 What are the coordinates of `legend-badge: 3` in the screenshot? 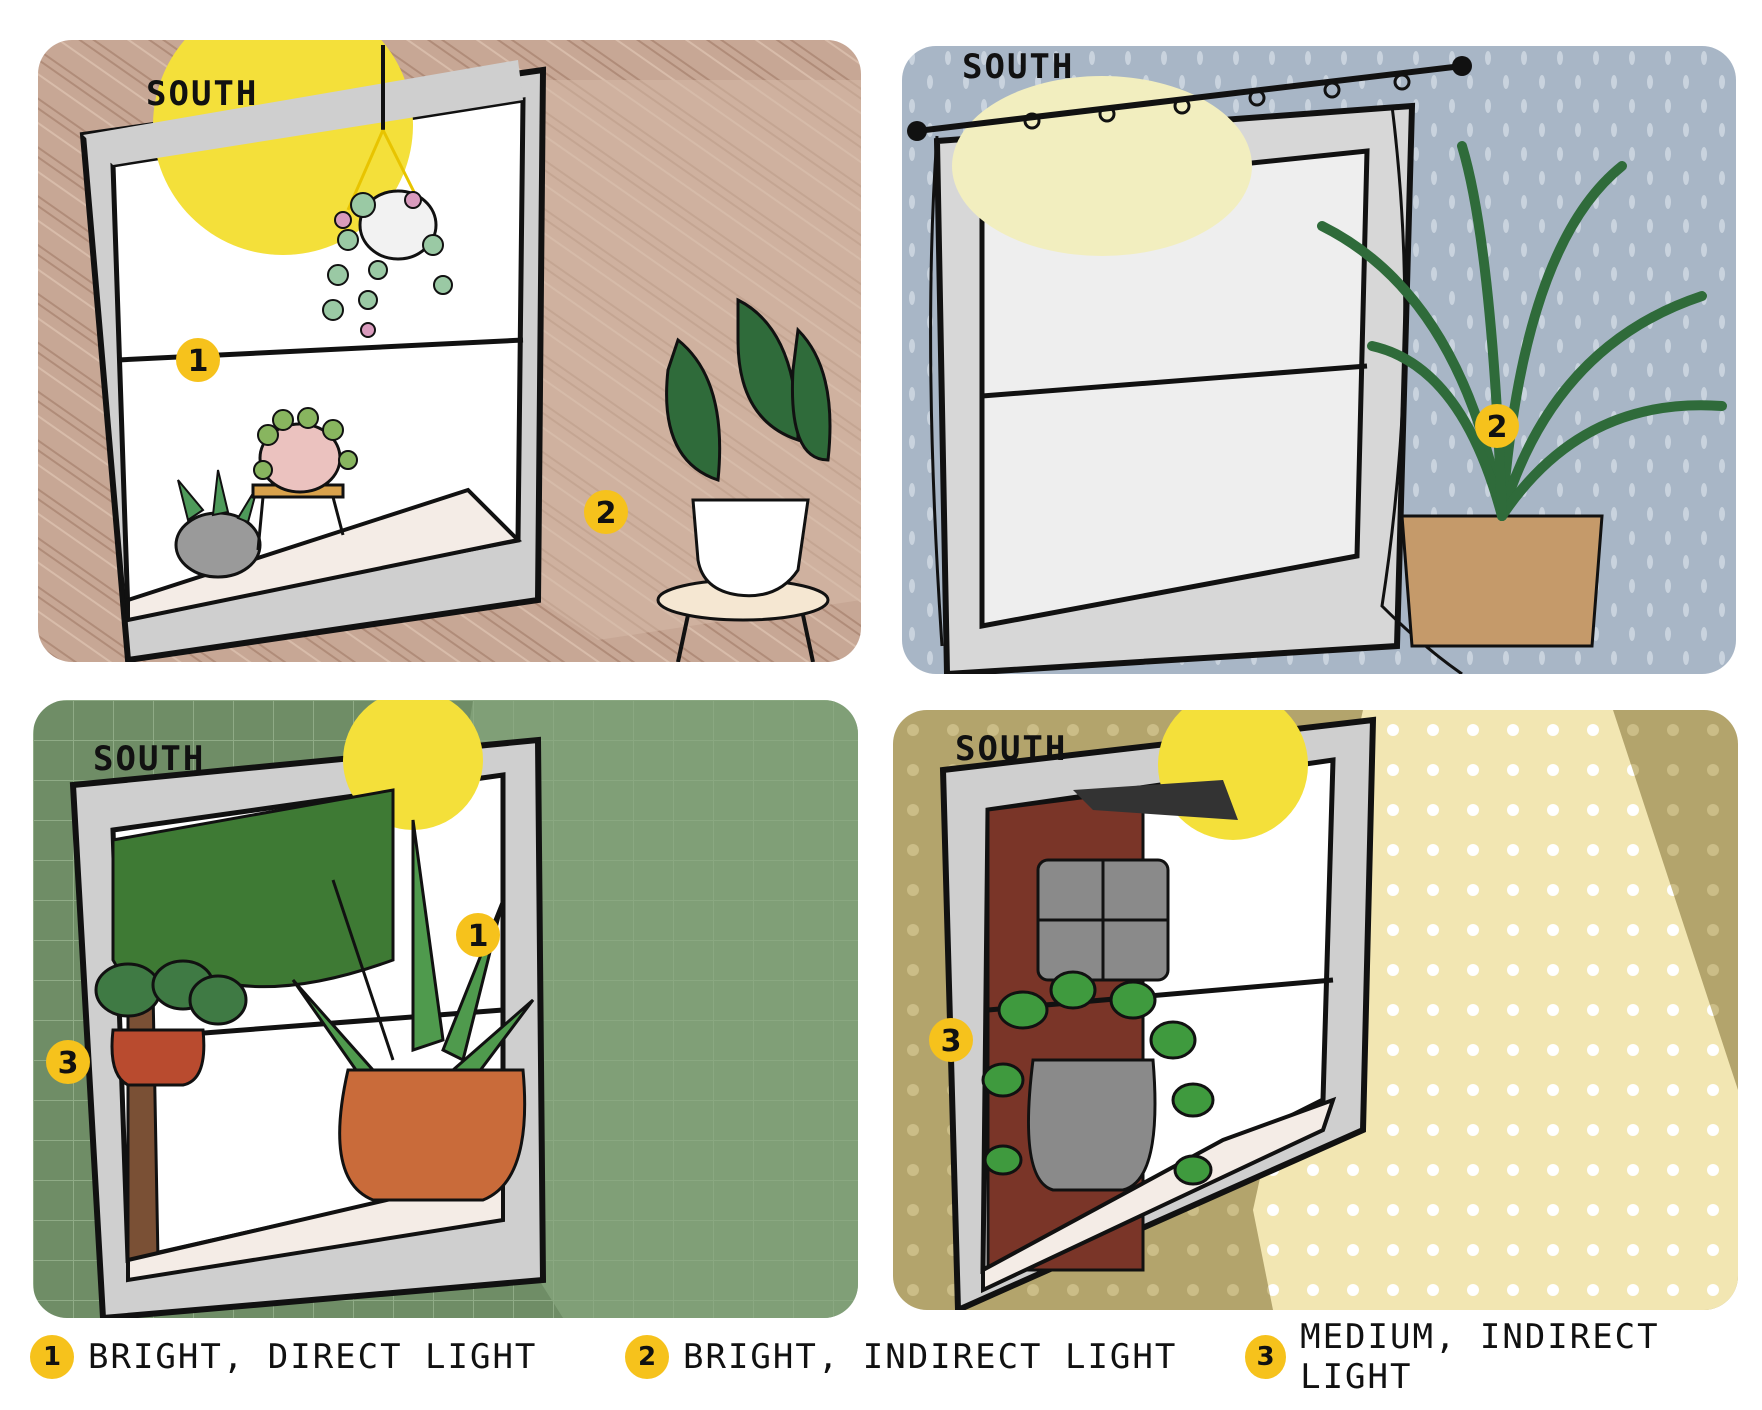 It's located at (1266, 1357).